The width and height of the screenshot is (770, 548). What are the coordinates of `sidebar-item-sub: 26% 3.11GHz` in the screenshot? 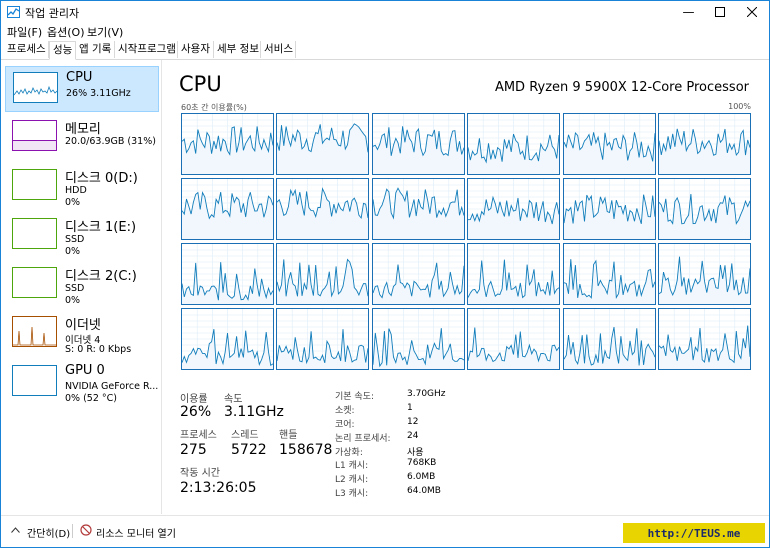 It's located at (98, 93).